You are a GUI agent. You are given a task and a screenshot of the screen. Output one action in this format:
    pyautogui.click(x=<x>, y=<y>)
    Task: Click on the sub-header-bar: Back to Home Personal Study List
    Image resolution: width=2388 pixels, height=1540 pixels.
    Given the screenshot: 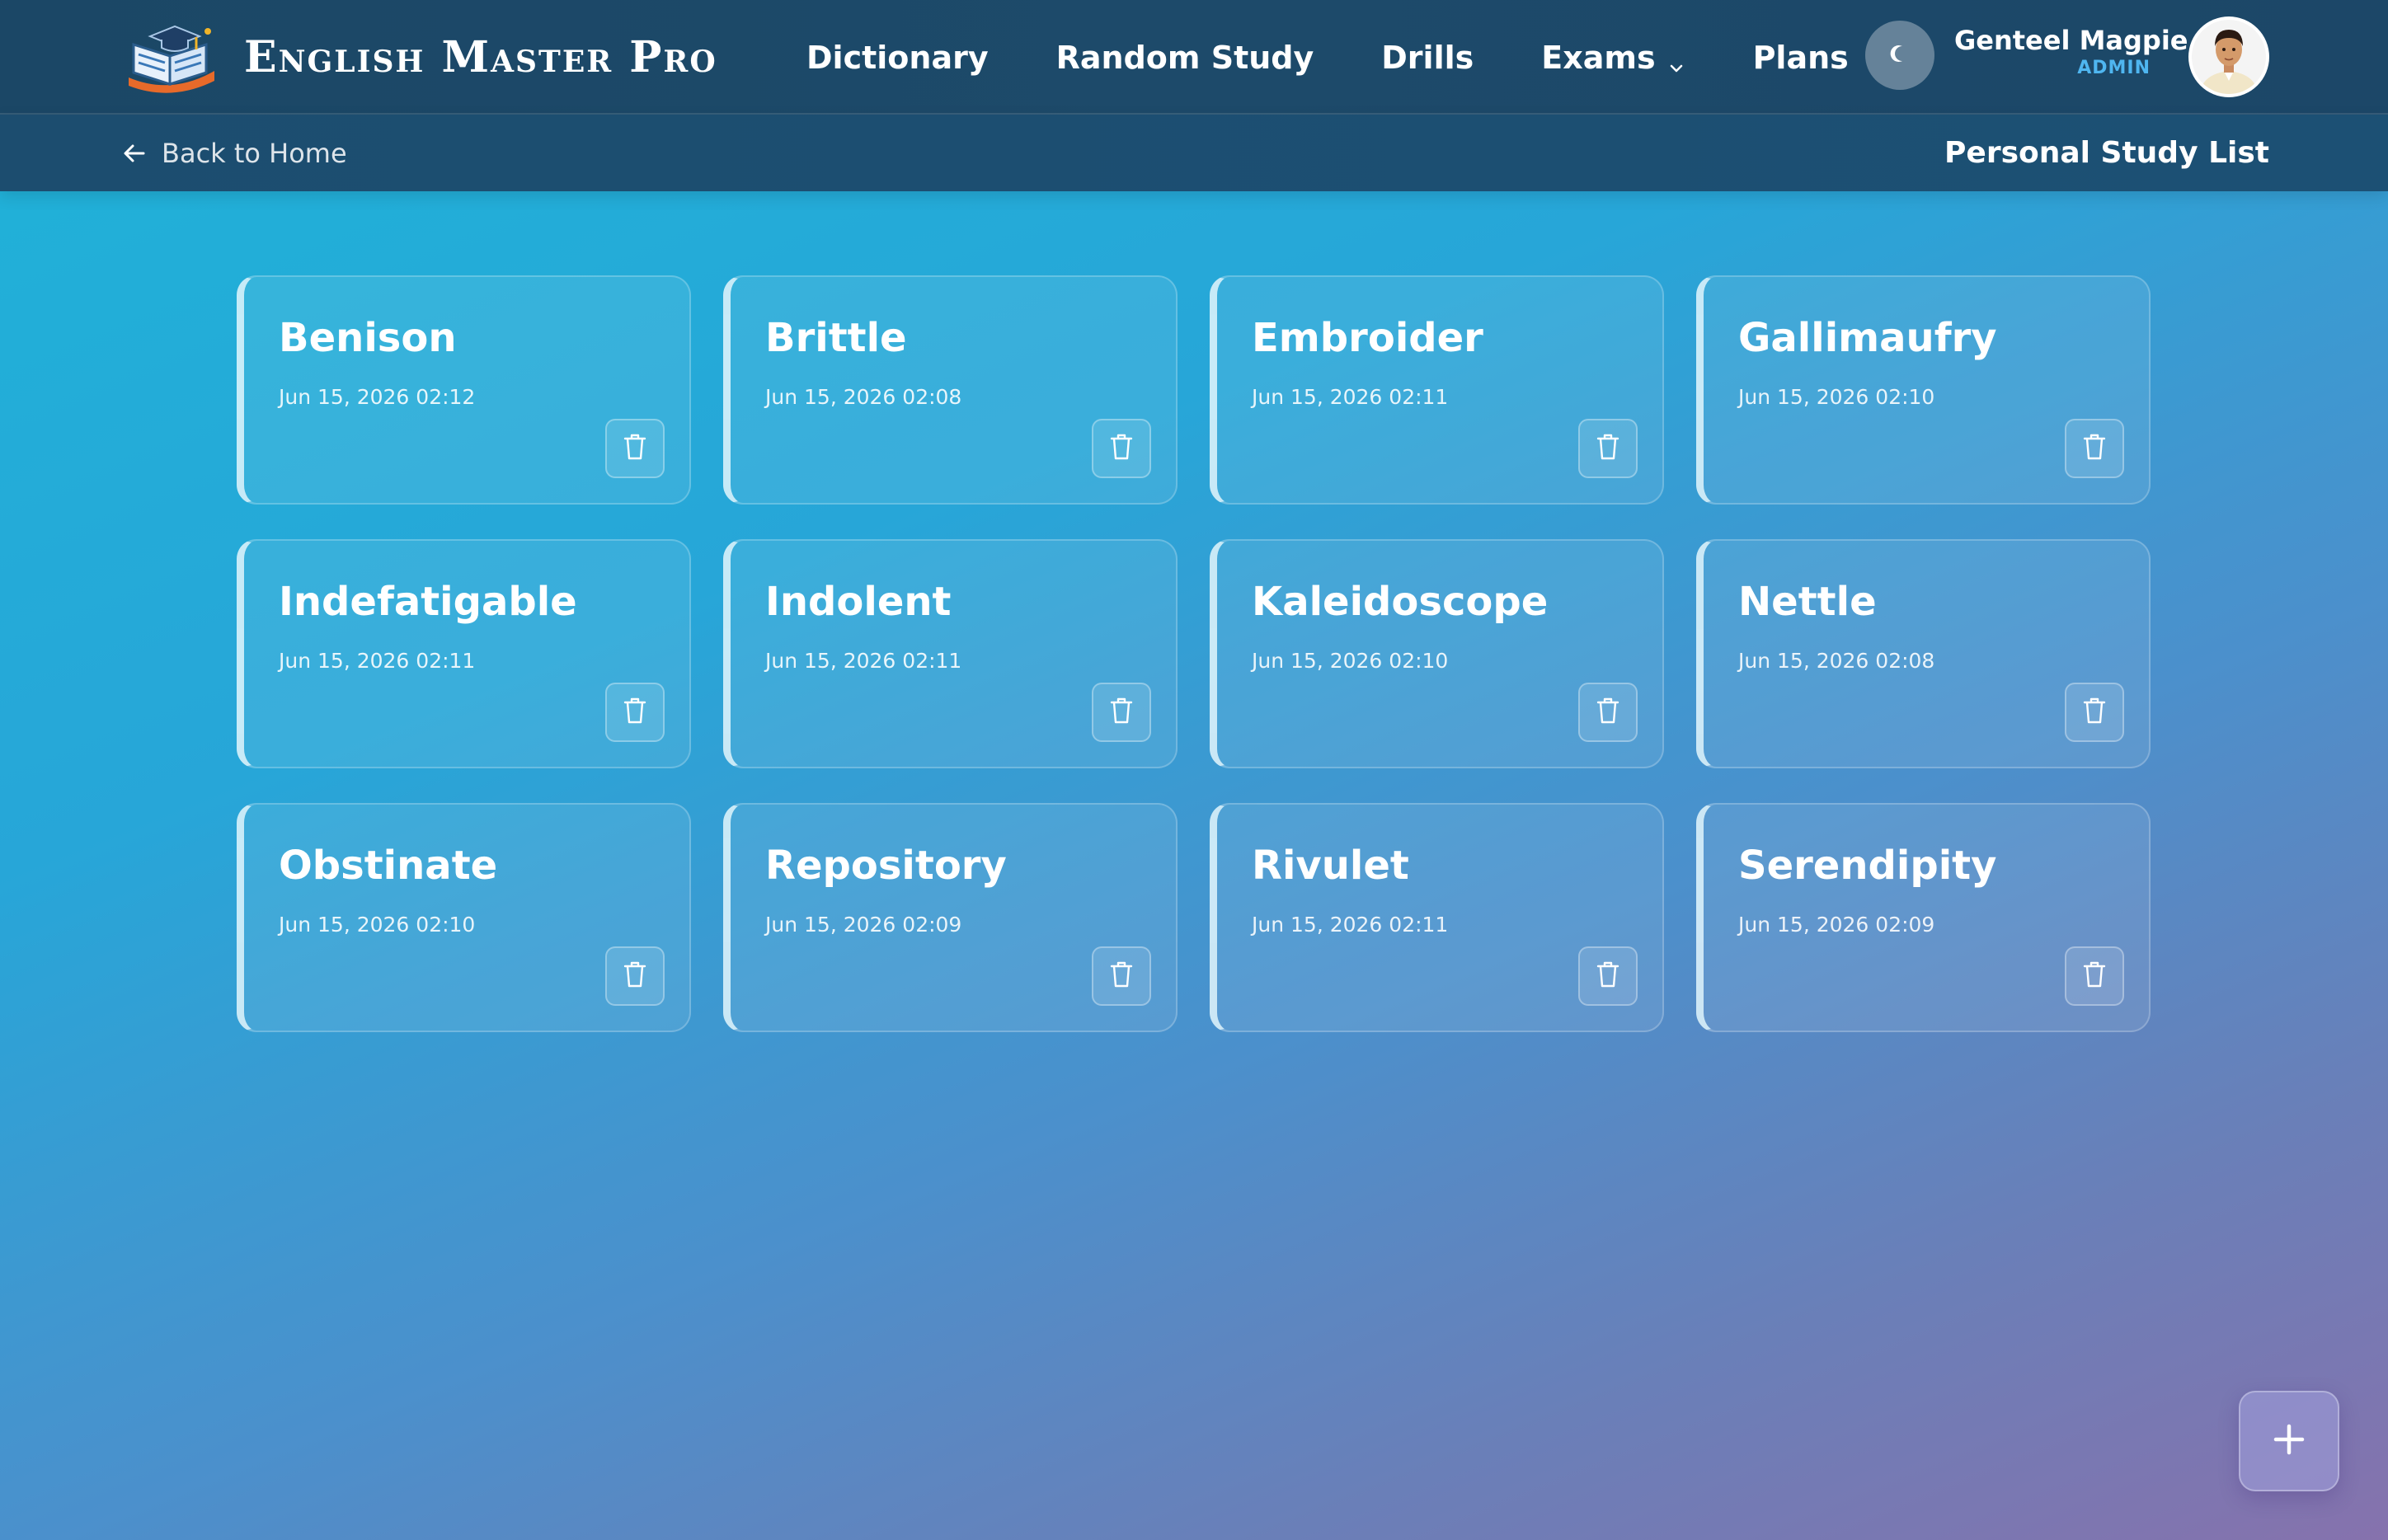 What is the action you would take?
    pyautogui.click(x=1194, y=153)
    